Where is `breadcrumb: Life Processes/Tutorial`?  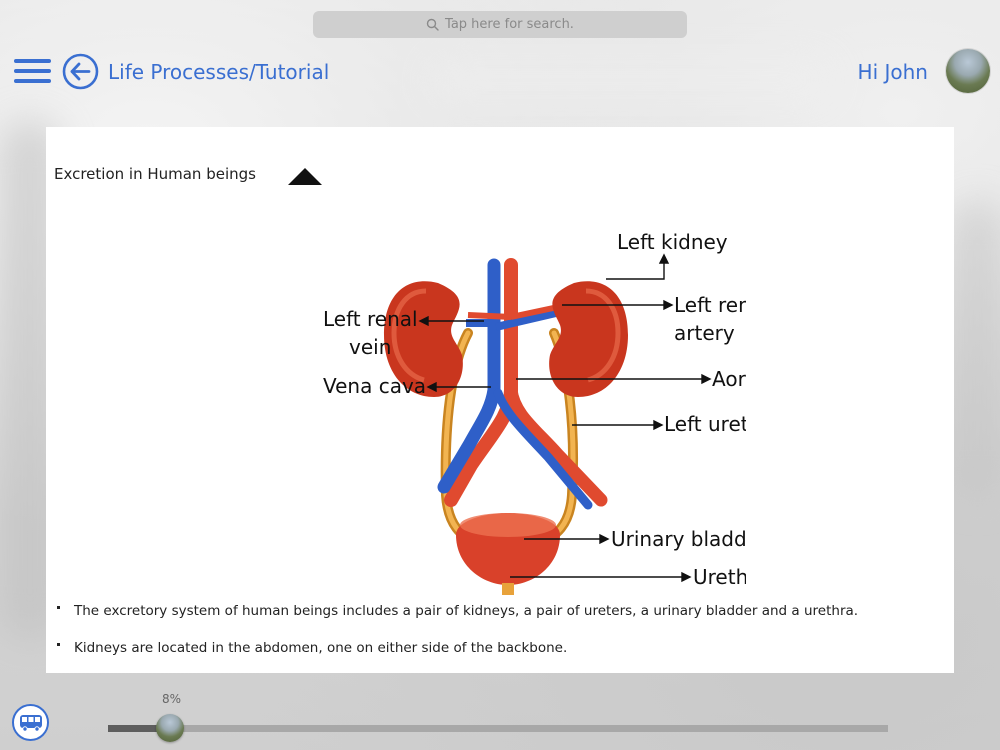 breadcrumb: Life Processes/Tutorial is located at coordinates (218, 72).